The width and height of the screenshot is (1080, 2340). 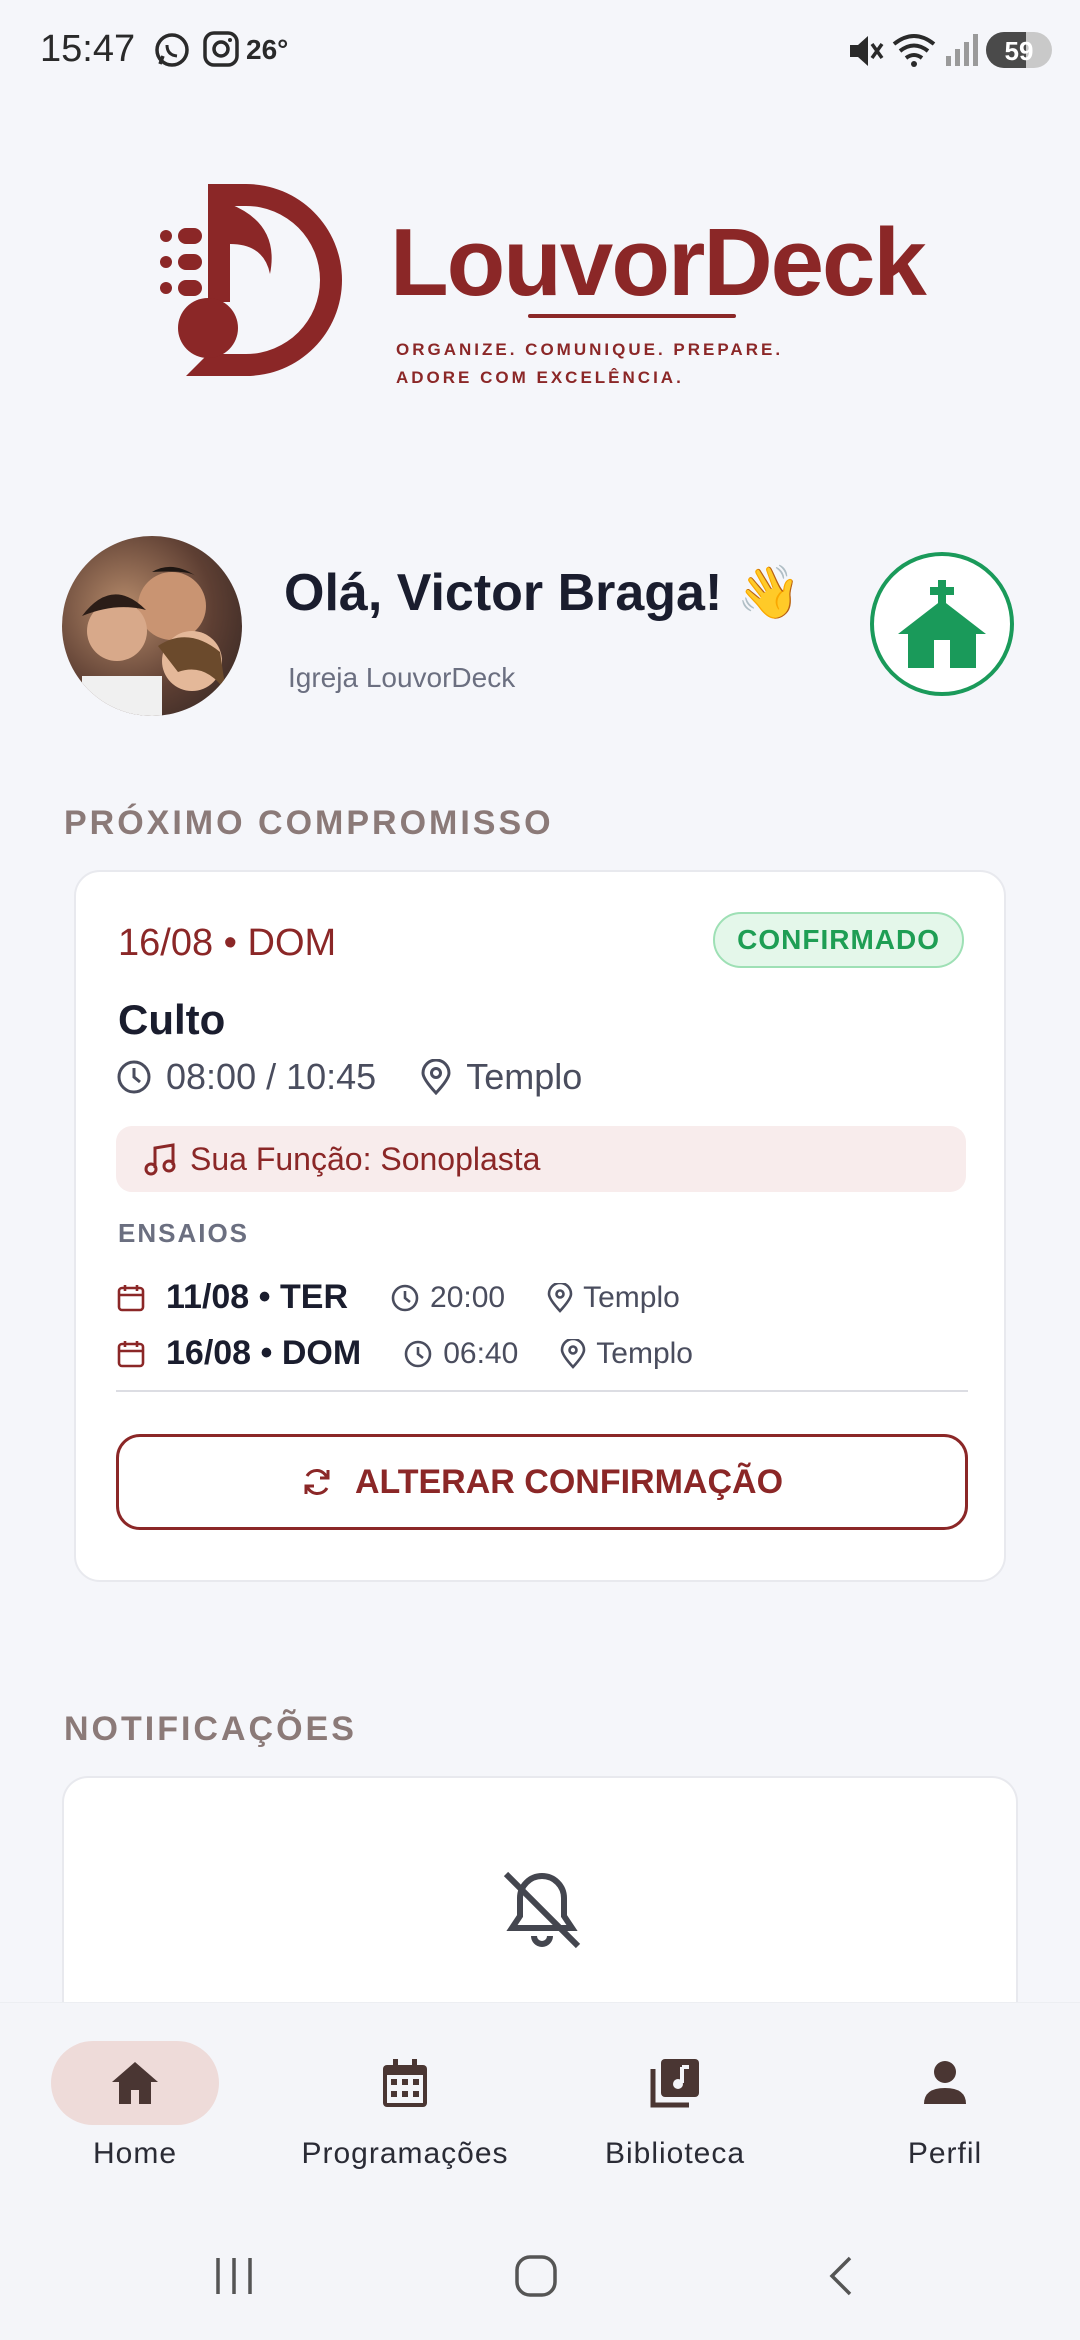 I want to click on nav-home-label: Home, so click(x=135, y=2153).